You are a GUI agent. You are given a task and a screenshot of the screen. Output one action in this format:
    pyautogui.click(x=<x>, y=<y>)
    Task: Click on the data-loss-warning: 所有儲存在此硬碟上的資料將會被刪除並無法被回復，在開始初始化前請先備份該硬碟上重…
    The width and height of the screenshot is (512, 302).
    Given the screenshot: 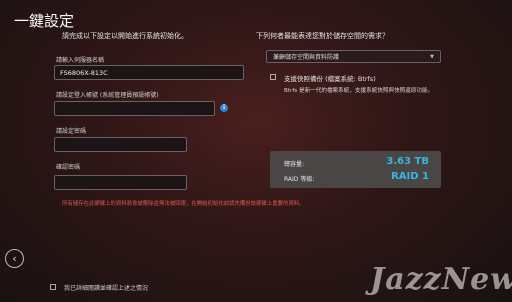 What is the action you would take?
    pyautogui.click(x=183, y=204)
    